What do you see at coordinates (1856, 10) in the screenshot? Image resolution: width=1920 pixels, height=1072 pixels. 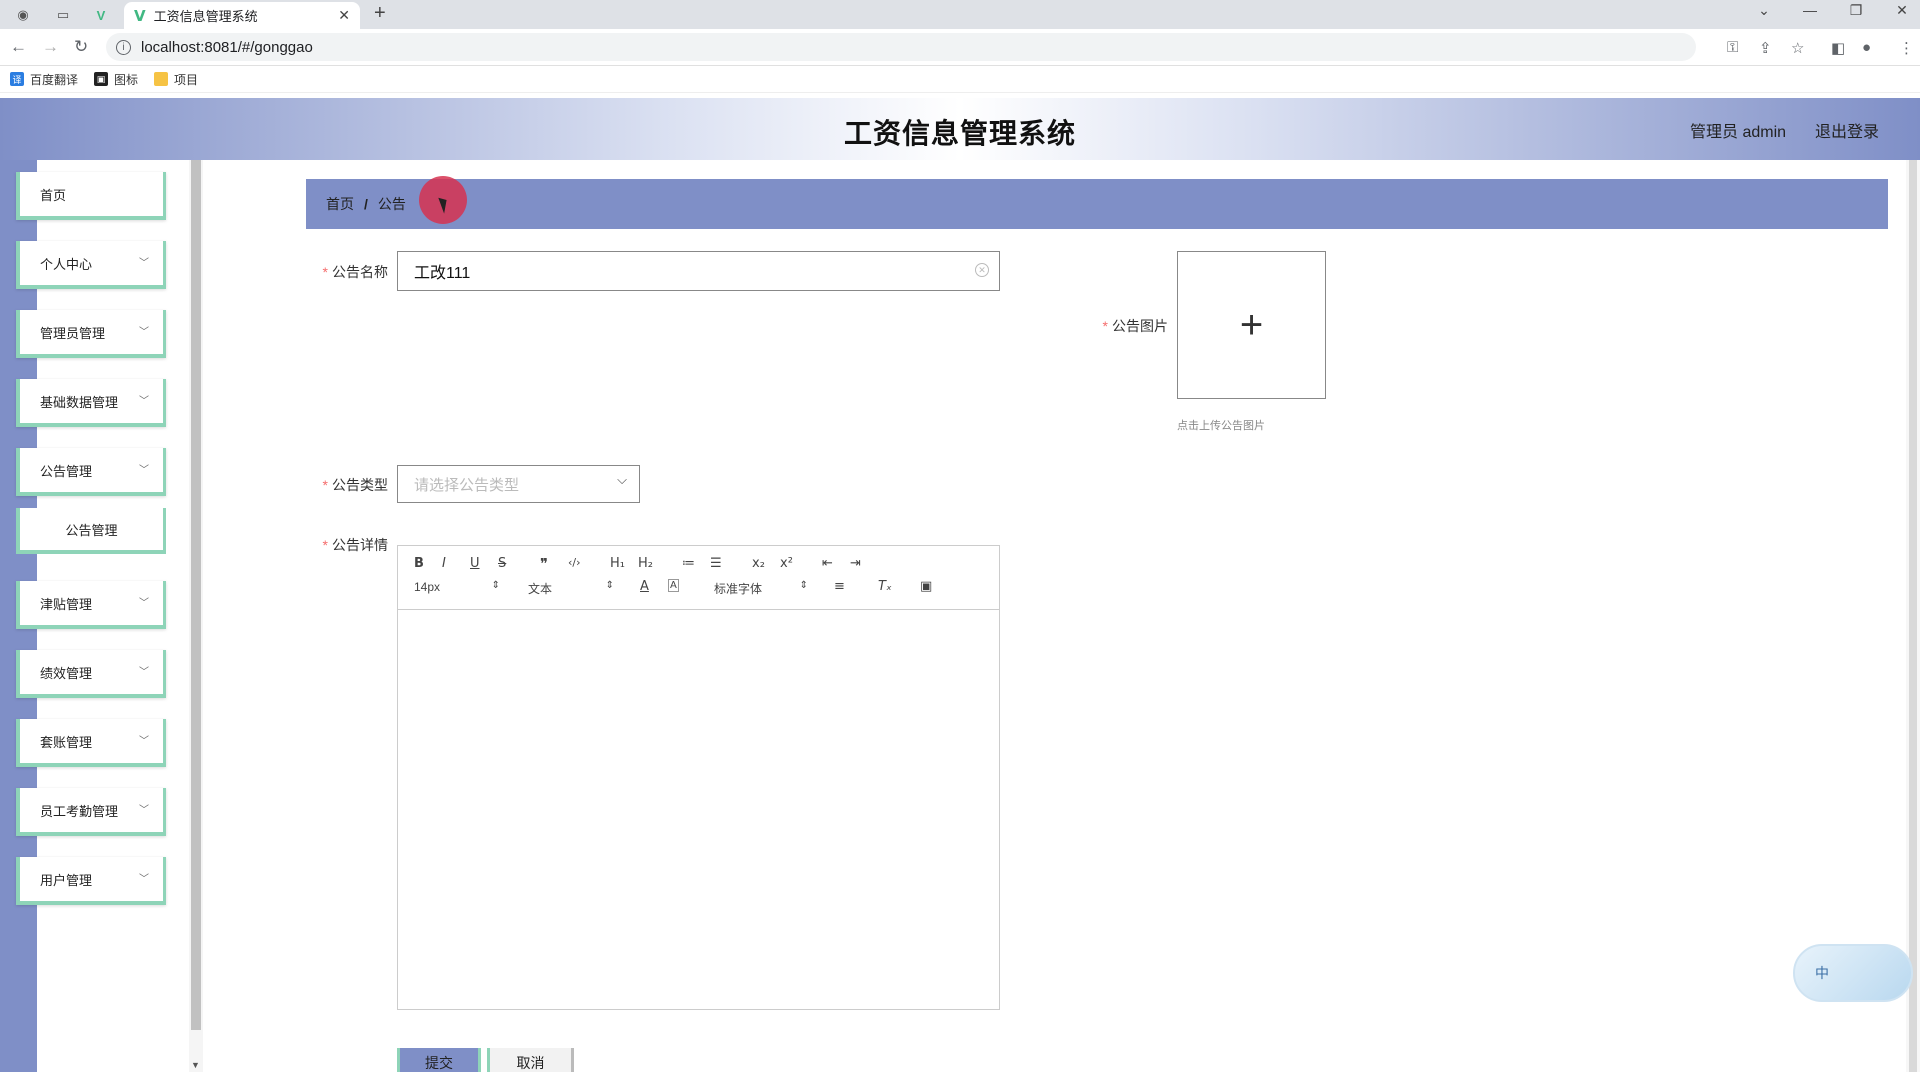 I see `restore-button: ❐` at bounding box center [1856, 10].